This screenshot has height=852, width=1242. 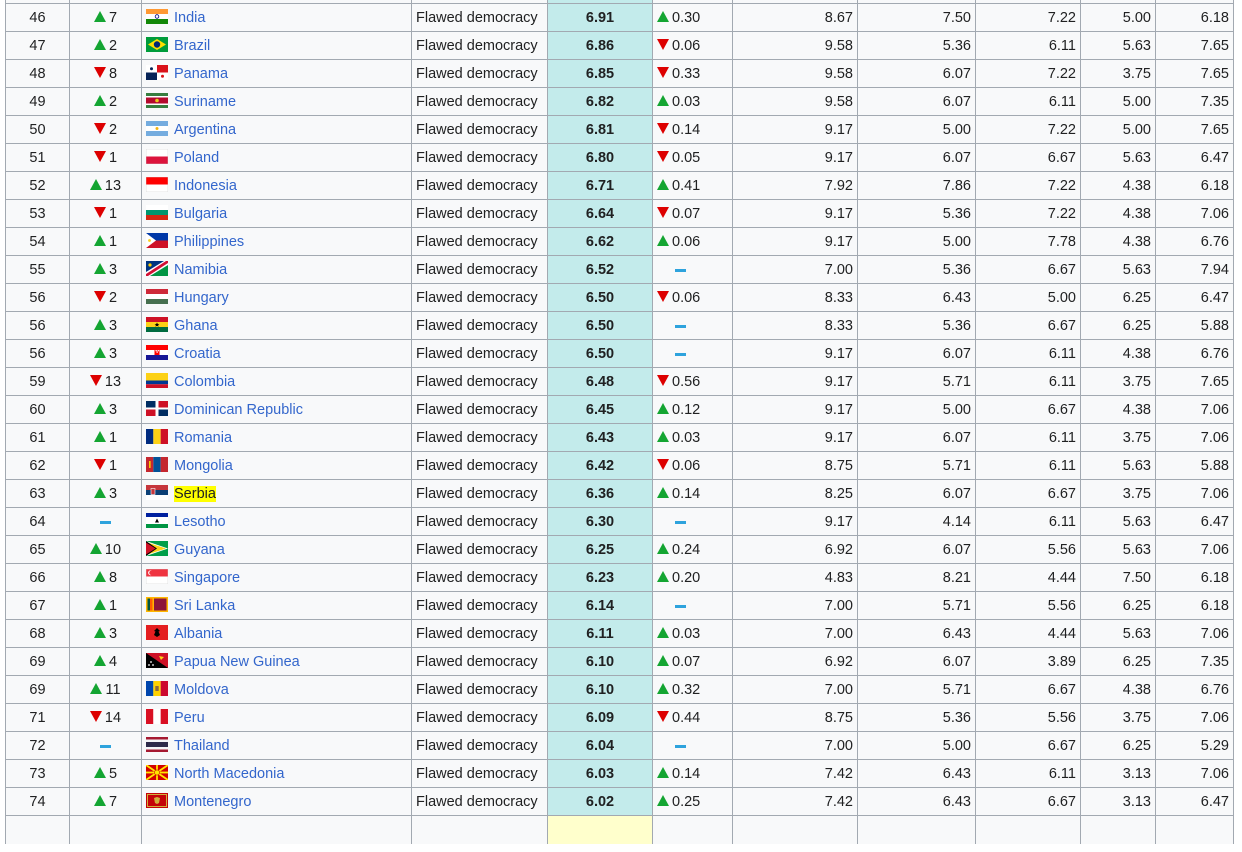 I want to click on functioning-government-cell: 6.43, so click(x=916, y=297).